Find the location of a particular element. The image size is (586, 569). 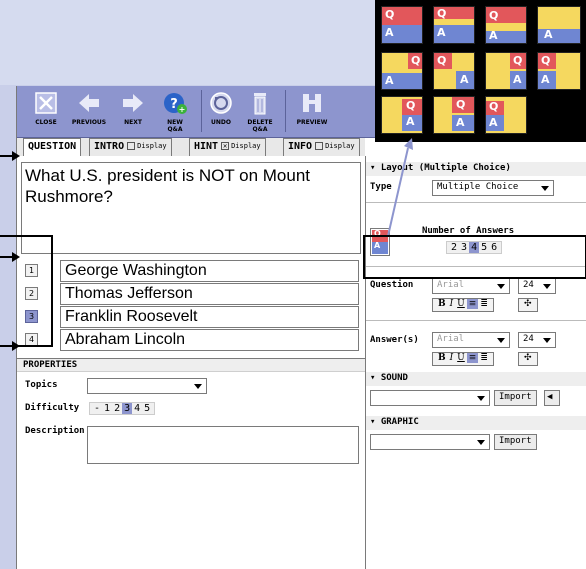

tab-intro: INTRO Display is located at coordinates (130, 147).